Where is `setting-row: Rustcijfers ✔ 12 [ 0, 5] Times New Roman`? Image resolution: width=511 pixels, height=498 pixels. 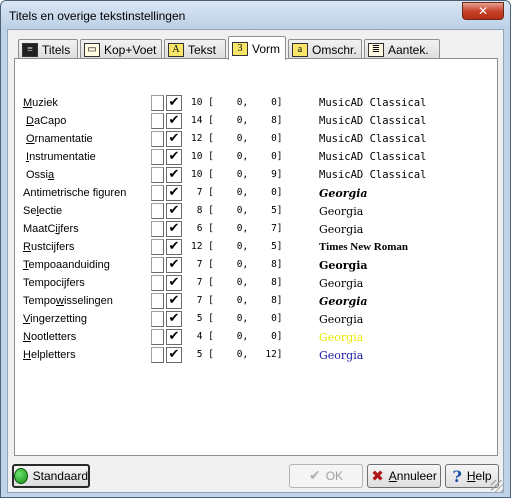 setting-row: Rustcijfers ✔ 12 [ 0, 5] Times New Roman is located at coordinates (256, 248).